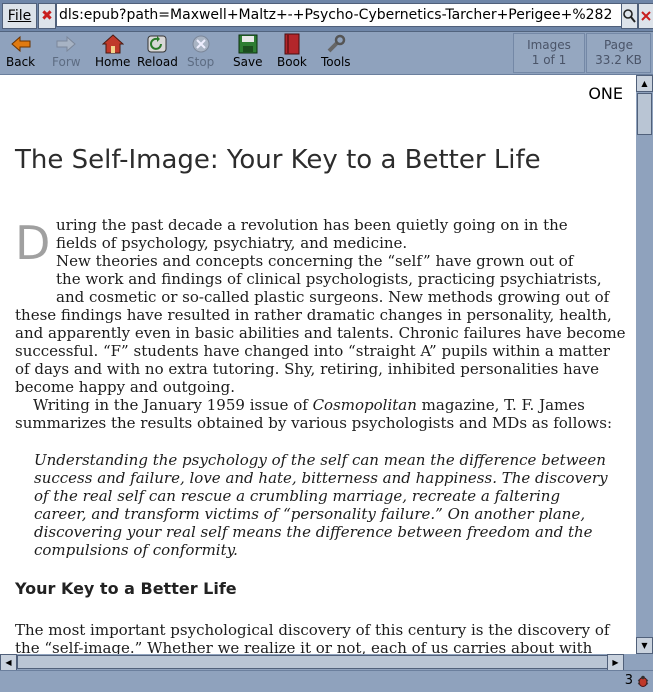  I want to click on clear-url-button: ✖, so click(47, 16).